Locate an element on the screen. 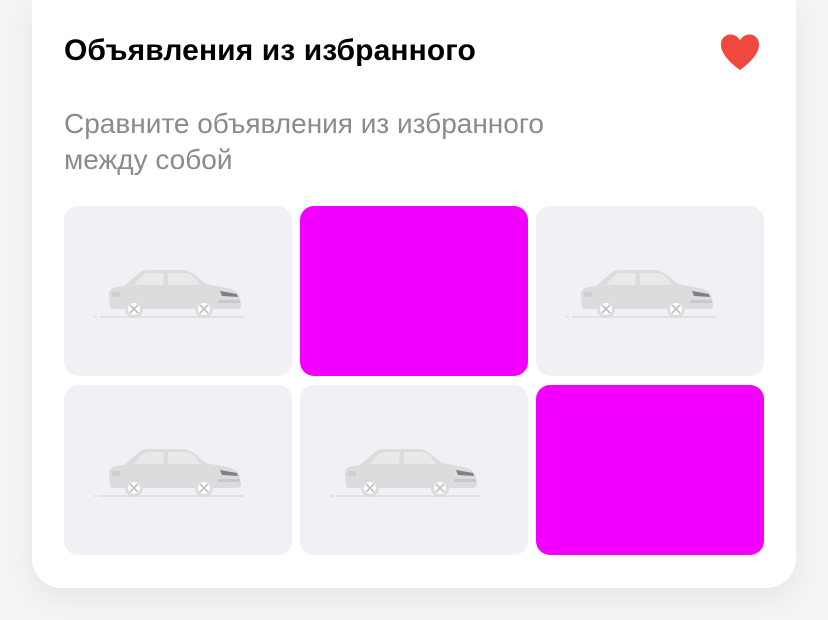  card-title: Объявления из избранного is located at coordinates (270, 50).